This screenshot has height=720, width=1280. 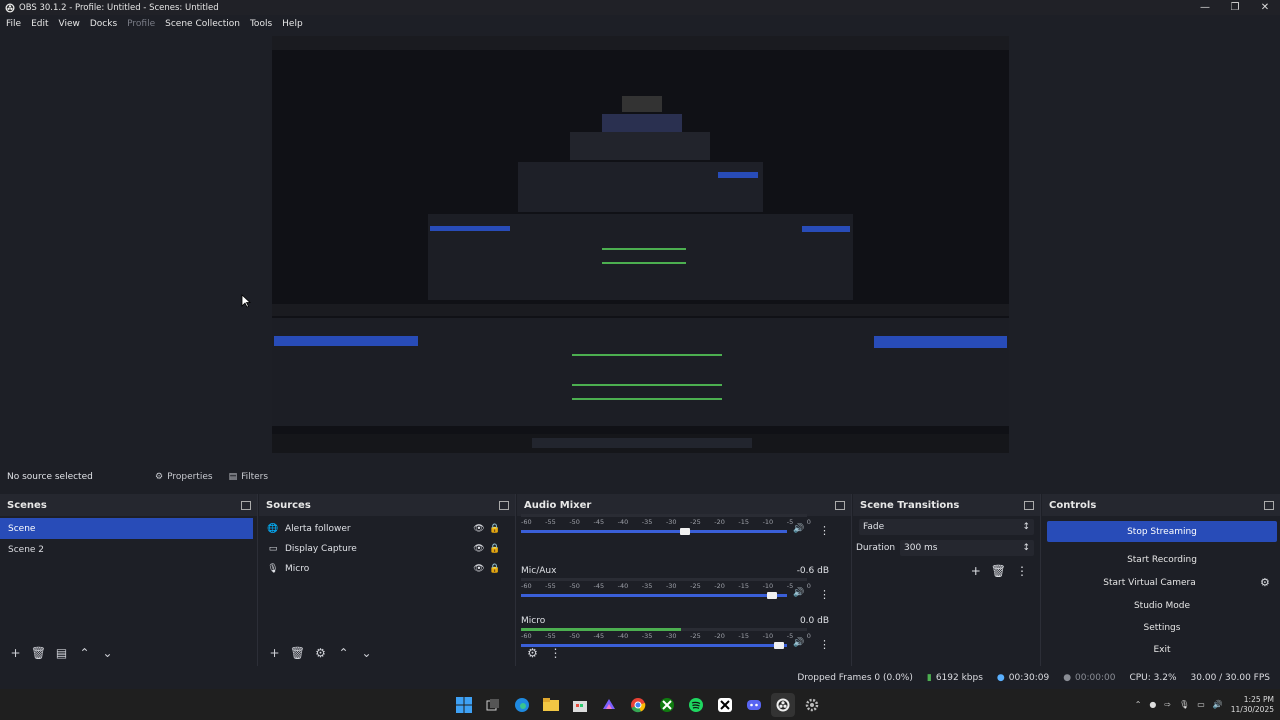 I want to click on duration-spinbox: 300 ms ↕, so click(x=967, y=548).